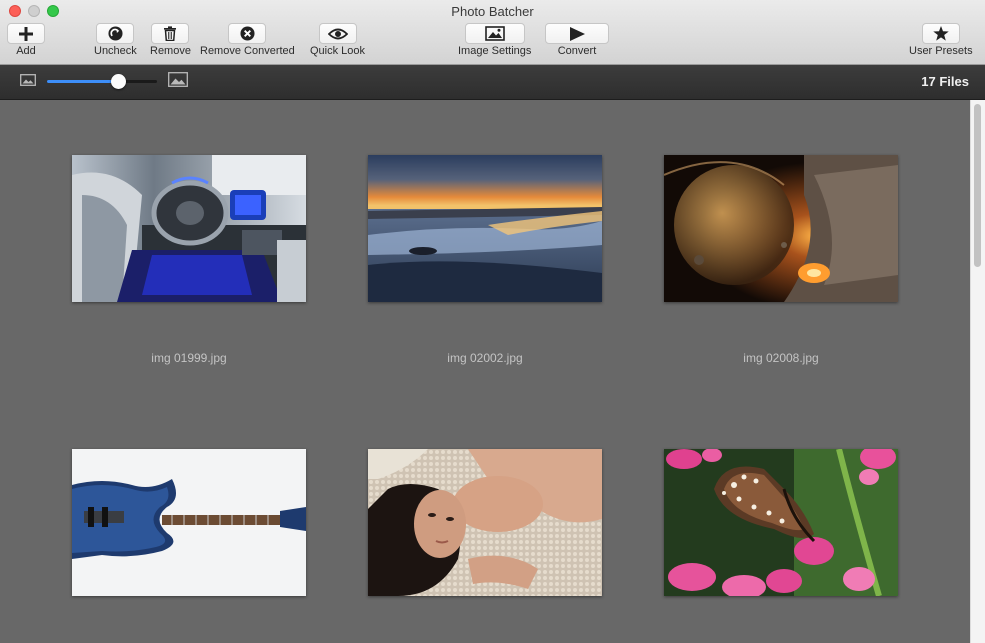 The height and width of the screenshot is (643, 985). Describe the element at coordinates (977, 185) in the screenshot. I see `scrollbar-thumb` at that location.